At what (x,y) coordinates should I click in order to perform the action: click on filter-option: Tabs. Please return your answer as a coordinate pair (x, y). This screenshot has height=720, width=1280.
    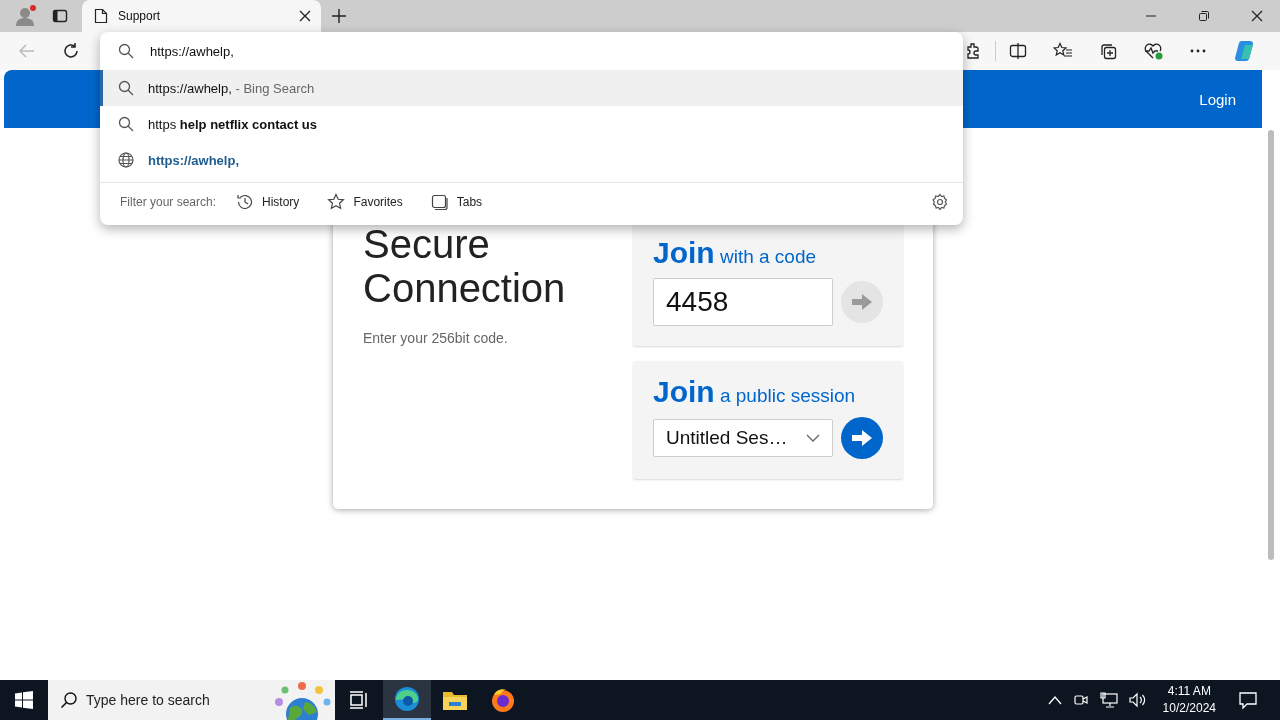
    Looking at the image, I should click on (456, 202).